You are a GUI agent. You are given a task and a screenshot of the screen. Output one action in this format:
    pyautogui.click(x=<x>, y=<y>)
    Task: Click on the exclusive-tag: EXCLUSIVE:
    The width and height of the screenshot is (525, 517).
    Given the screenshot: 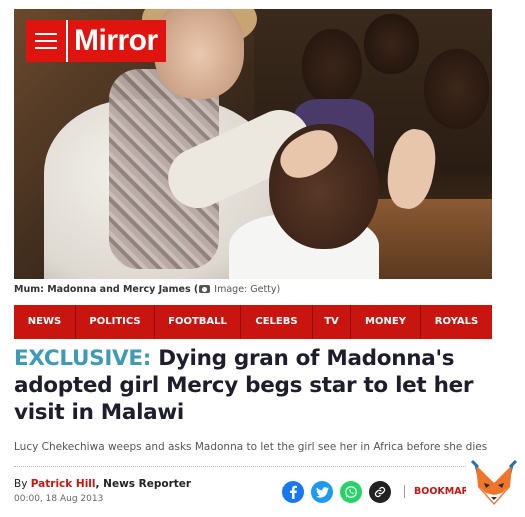 What is the action you would take?
    pyautogui.click(x=83, y=358)
    